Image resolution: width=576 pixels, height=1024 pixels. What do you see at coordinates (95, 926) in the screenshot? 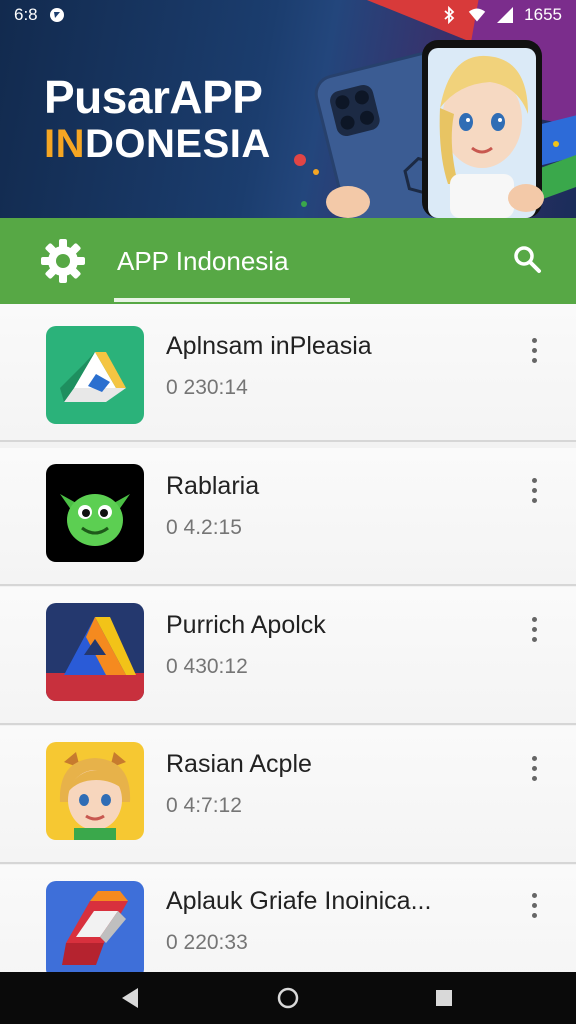
I see `cube-logo-icon` at bounding box center [95, 926].